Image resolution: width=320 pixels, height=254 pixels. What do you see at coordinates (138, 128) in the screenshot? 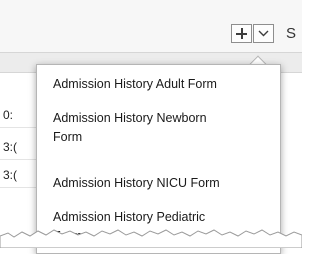
I see `menu-item-newborn-form: Admission History Newborn Form` at bounding box center [138, 128].